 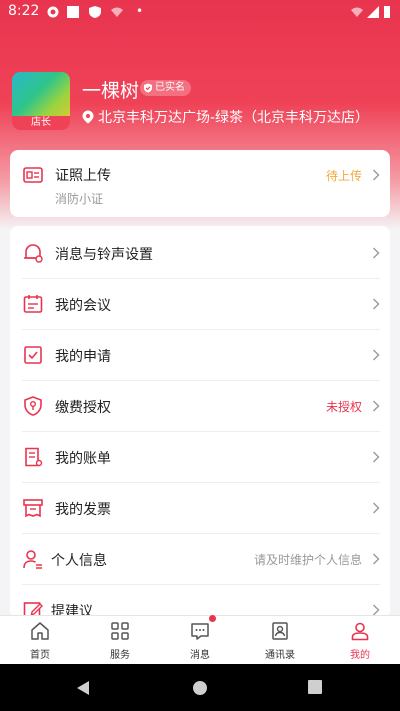 I want to click on wifi-signal-icon, so click(x=357, y=12).